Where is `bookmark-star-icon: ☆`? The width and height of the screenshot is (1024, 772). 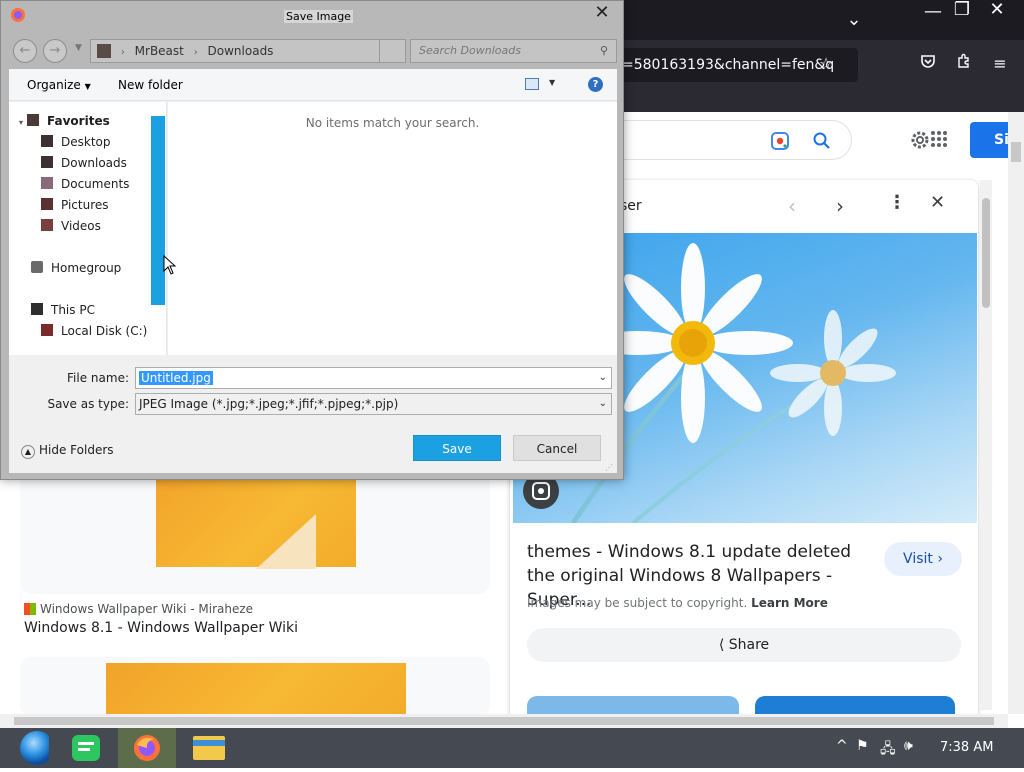
bookmark-star-icon: ☆ is located at coordinates (826, 64).